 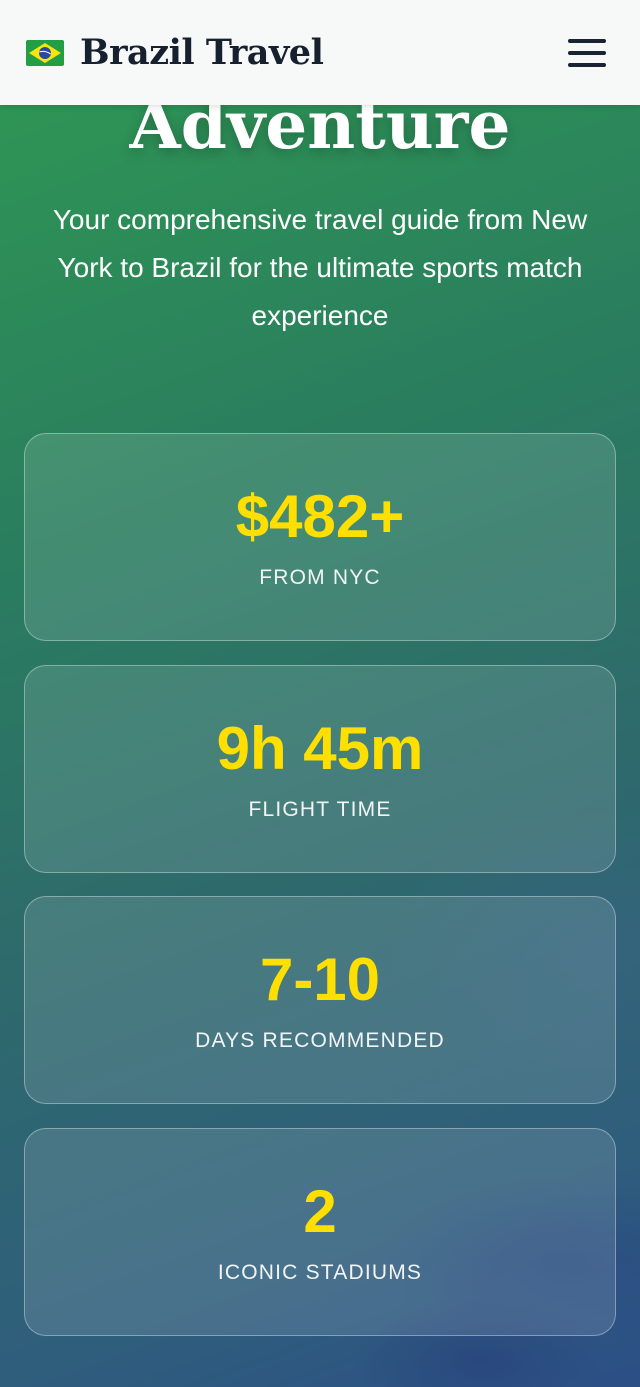 What do you see at coordinates (320, 1040) in the screenshot?
I see `stat-label: DAYS RECOMMENDED` at bounding box center [320, 1040].